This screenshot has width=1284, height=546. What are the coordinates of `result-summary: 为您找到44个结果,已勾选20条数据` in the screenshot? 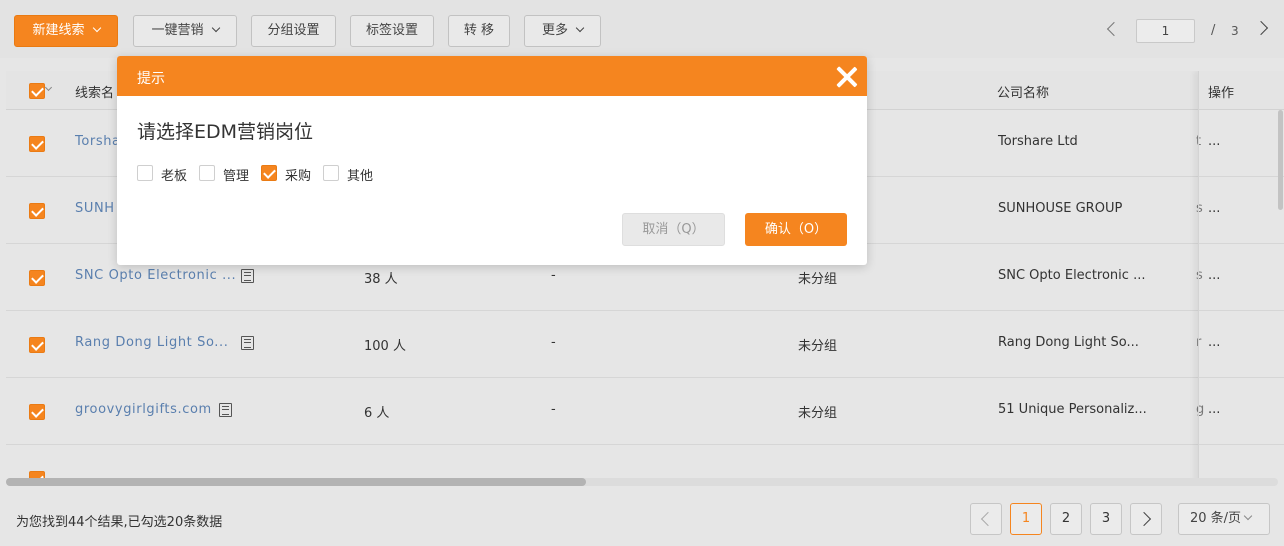 It's located at (119, 522).